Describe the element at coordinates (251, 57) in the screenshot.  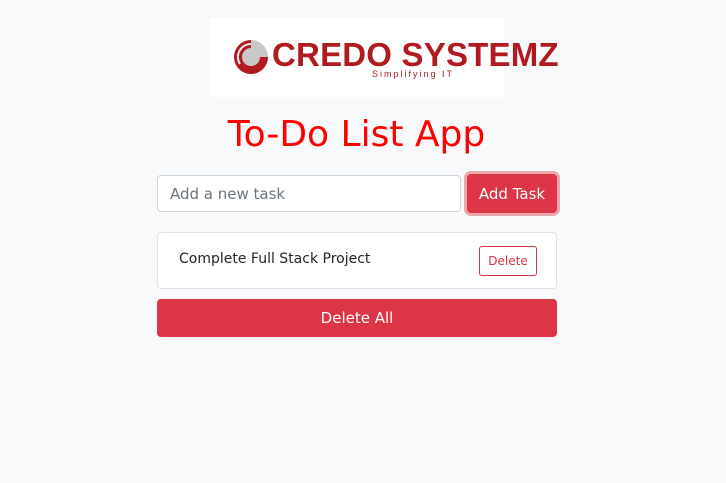
I see `credo-logo-emblem-icon` at that location.